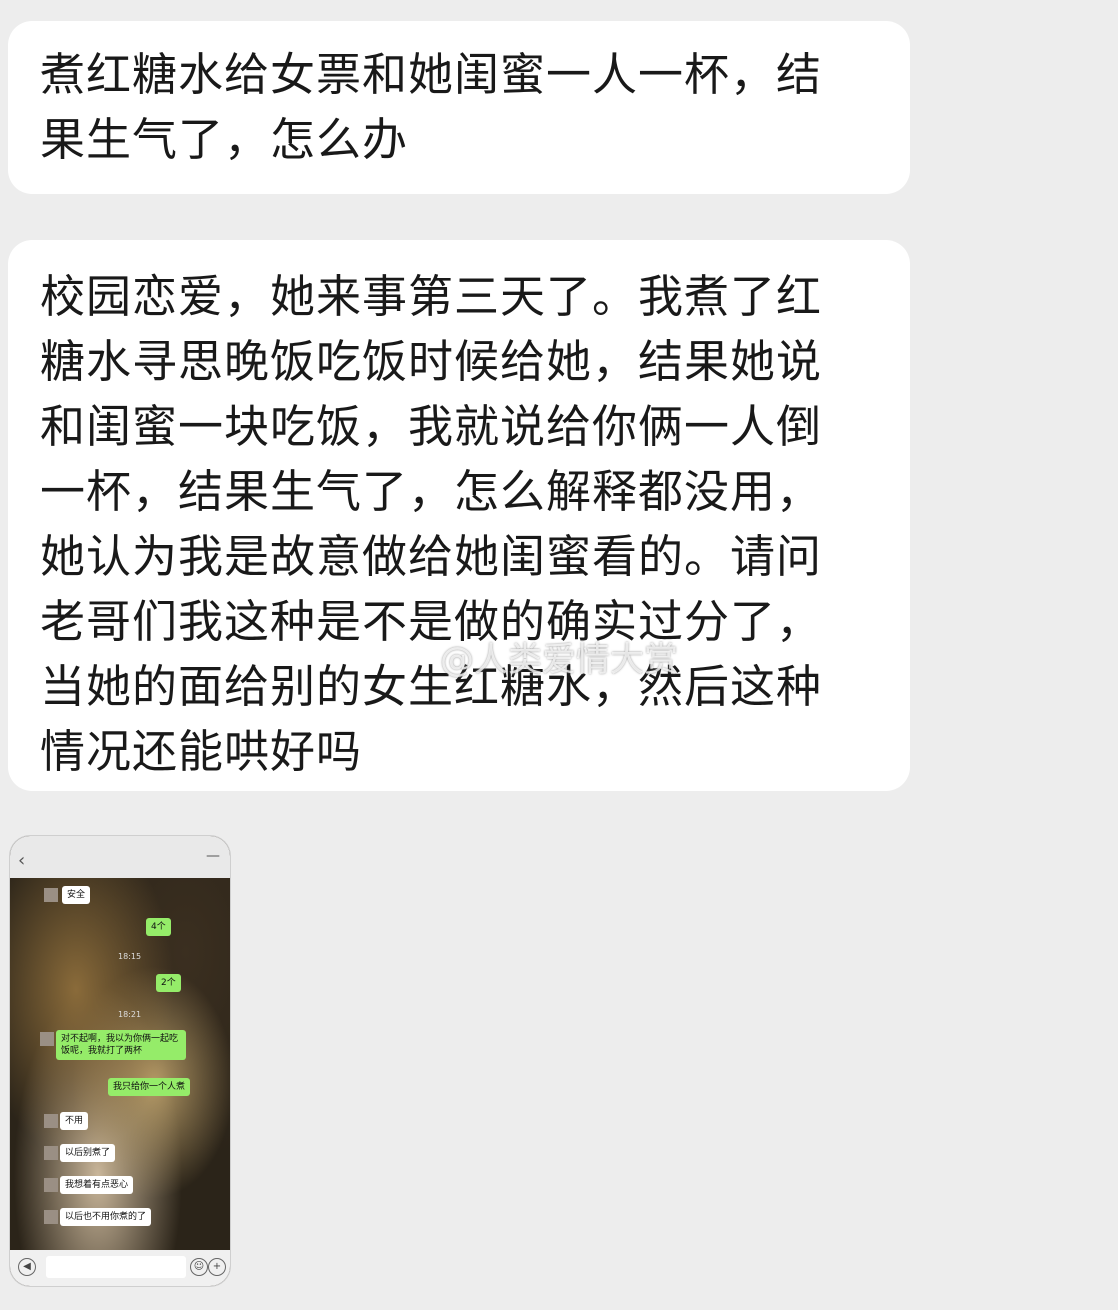  What do you see at coordinates (459, 107) in the screenshot?
I see `message-bubble: 煮红糖水给女票和她闺蜜一人一杯，结 果生气了，怎么办` at bounding box center [459, 107].